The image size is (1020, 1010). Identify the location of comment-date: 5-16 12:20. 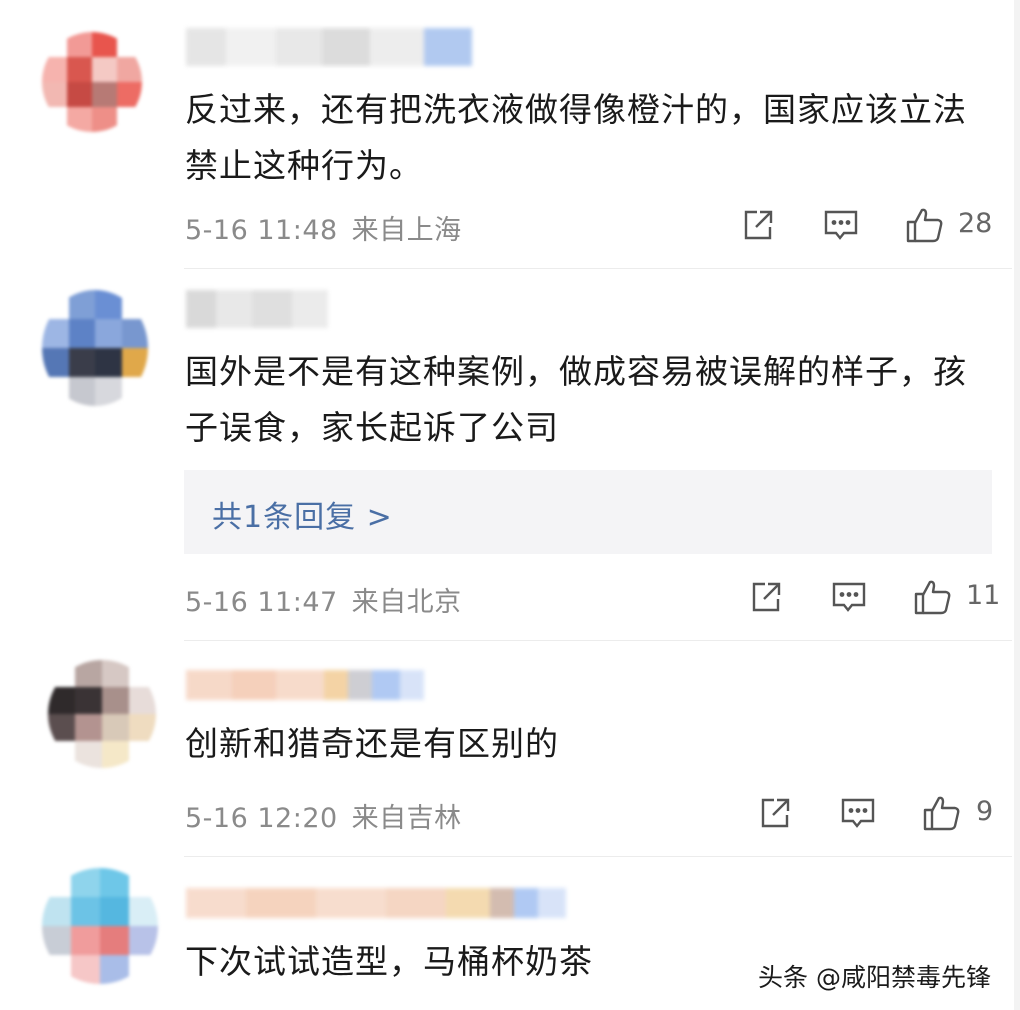
(261, 818).